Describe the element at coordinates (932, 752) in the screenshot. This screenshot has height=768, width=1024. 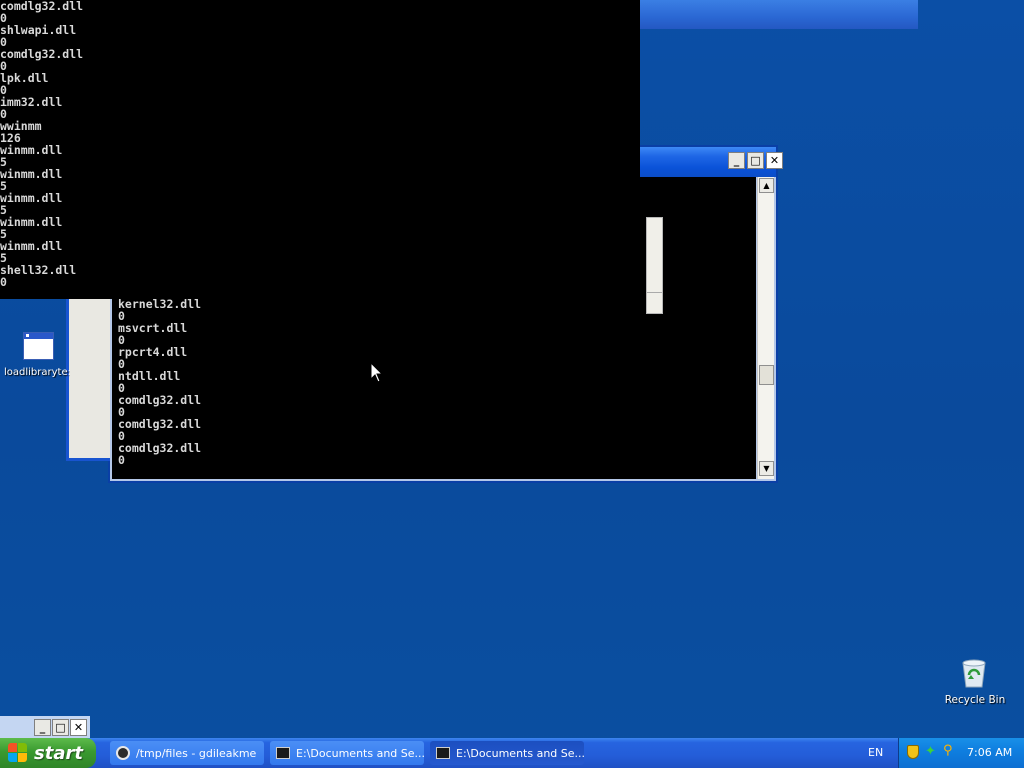
I see `network-icon: ✦` at that location.